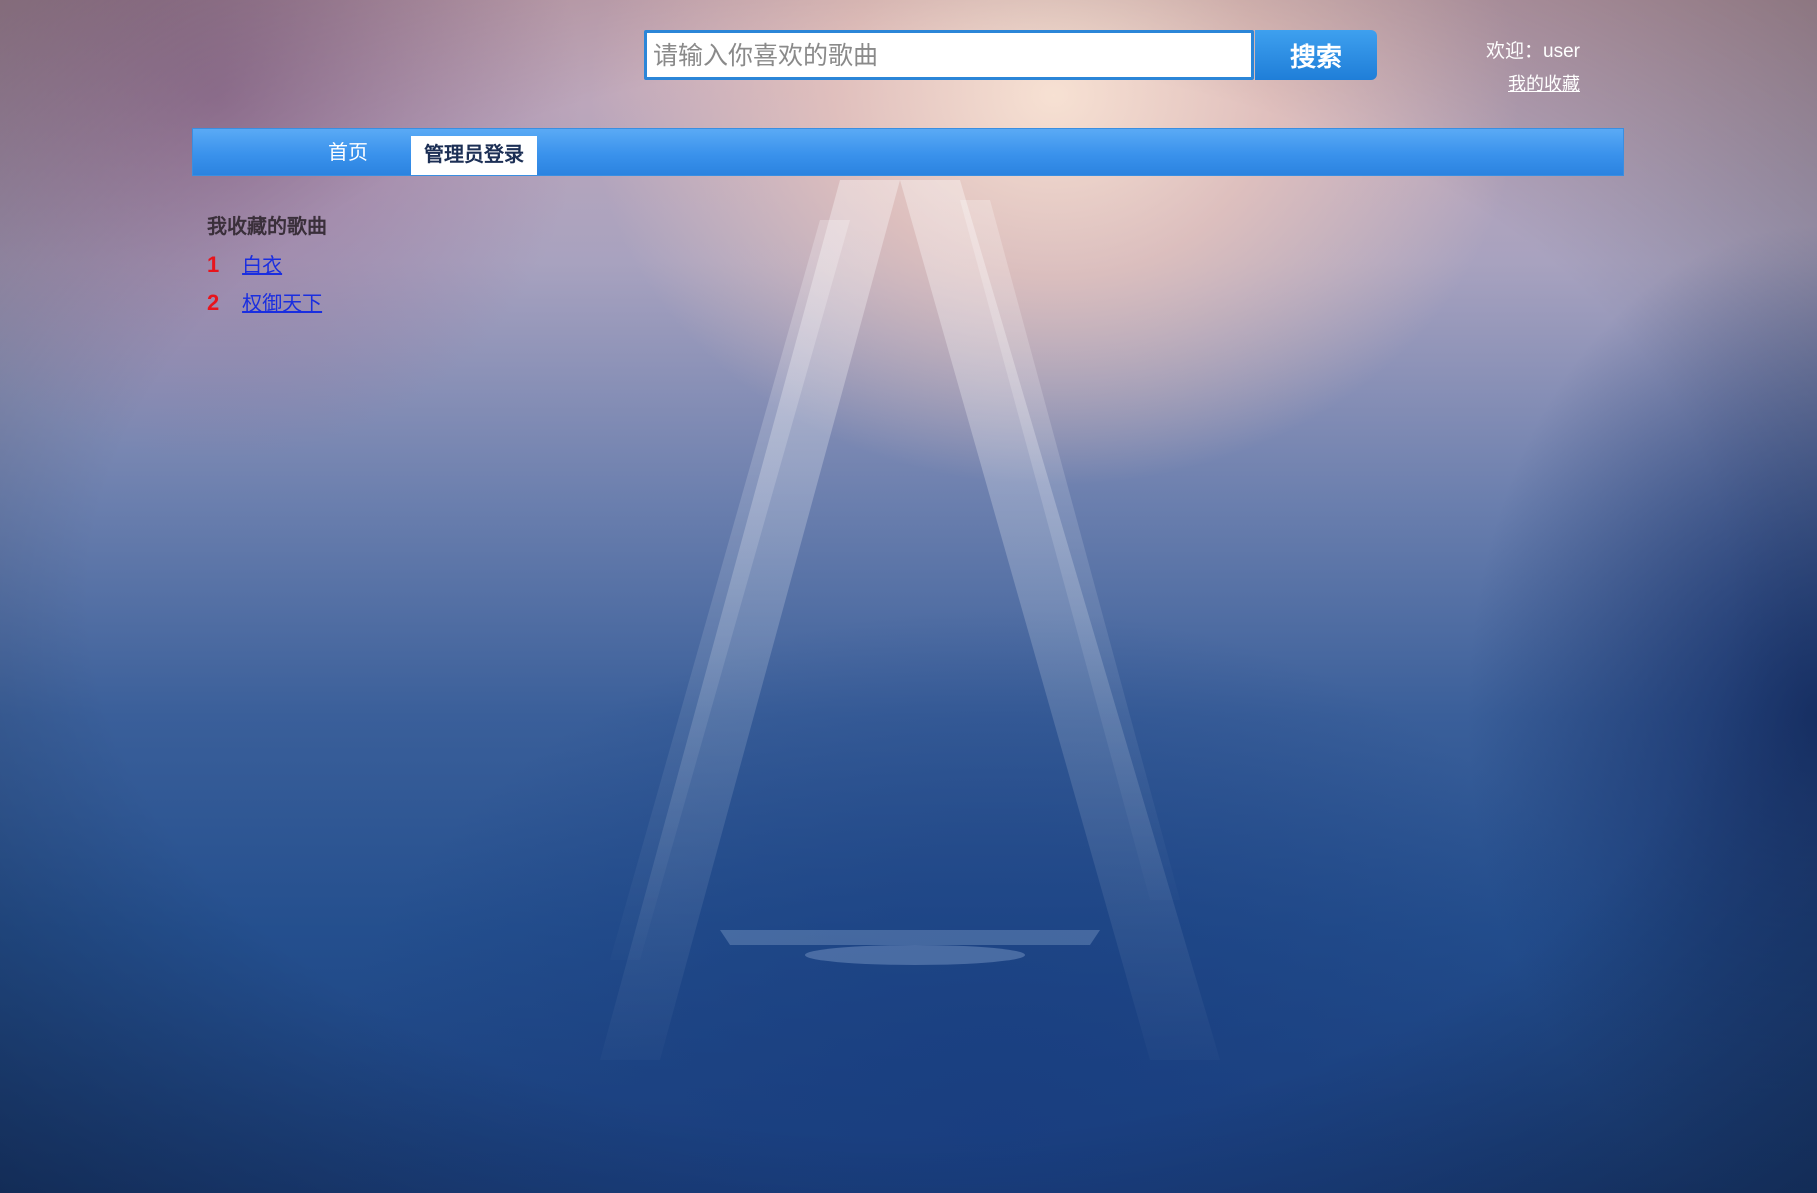 This screenshot has width=1817, height=1193. I want to click on song-number: 1, so click(213, 264).